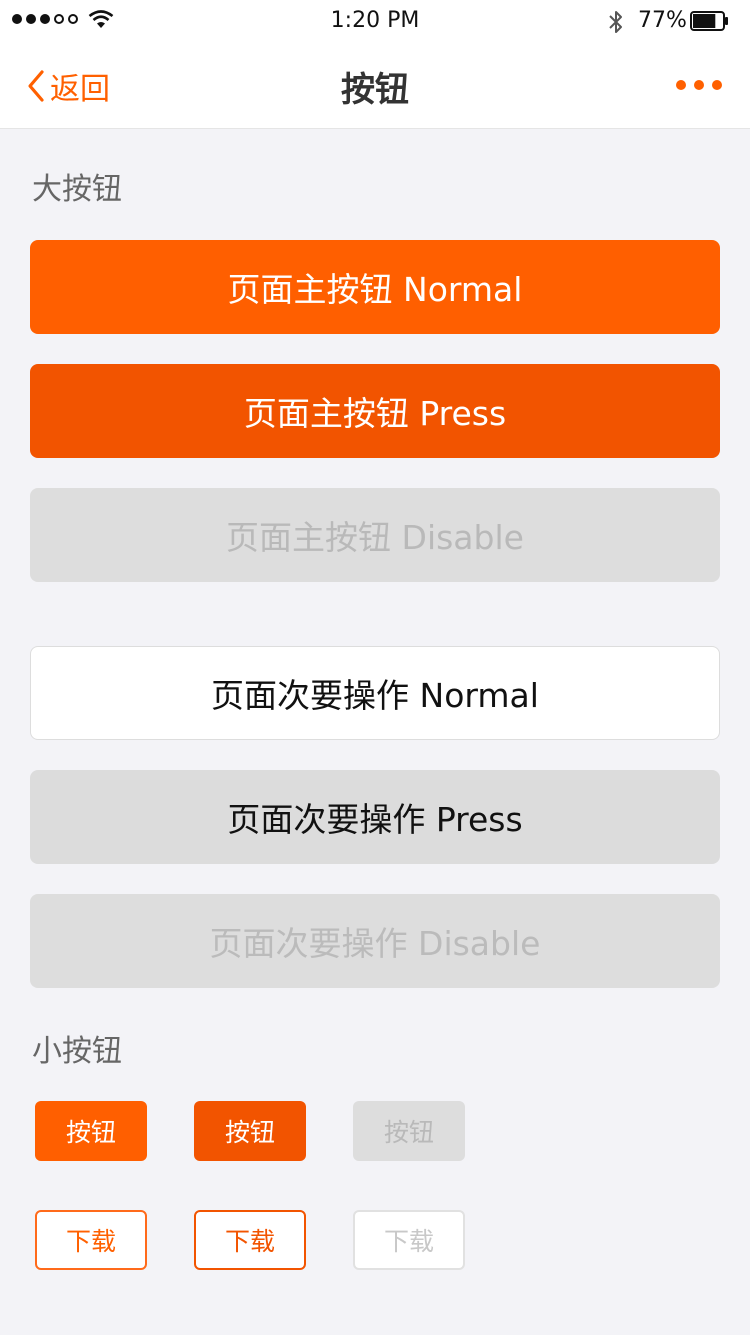 The image size is (750, 1335). I want to click on download-button-disable: 下载, so click(409, 1240).